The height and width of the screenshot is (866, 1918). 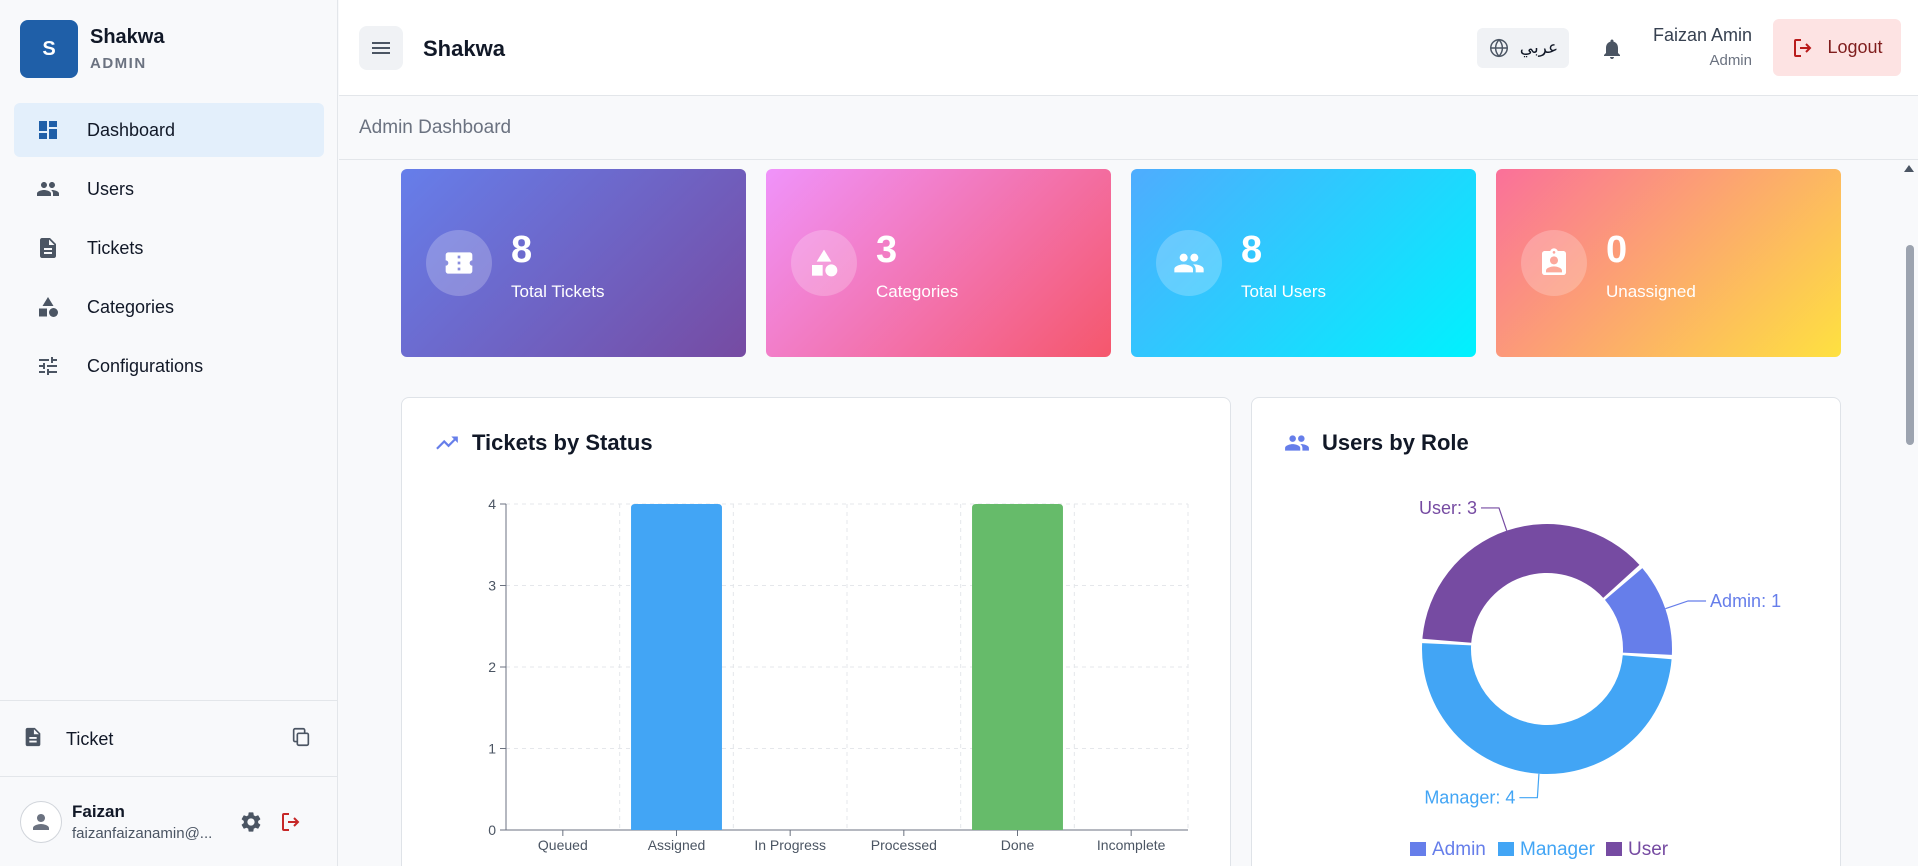 What do you see at coordinates (131, 129) in the screenshot?
I see `sidebar-item-label: Dashboard` at bounding box center [131, 129].